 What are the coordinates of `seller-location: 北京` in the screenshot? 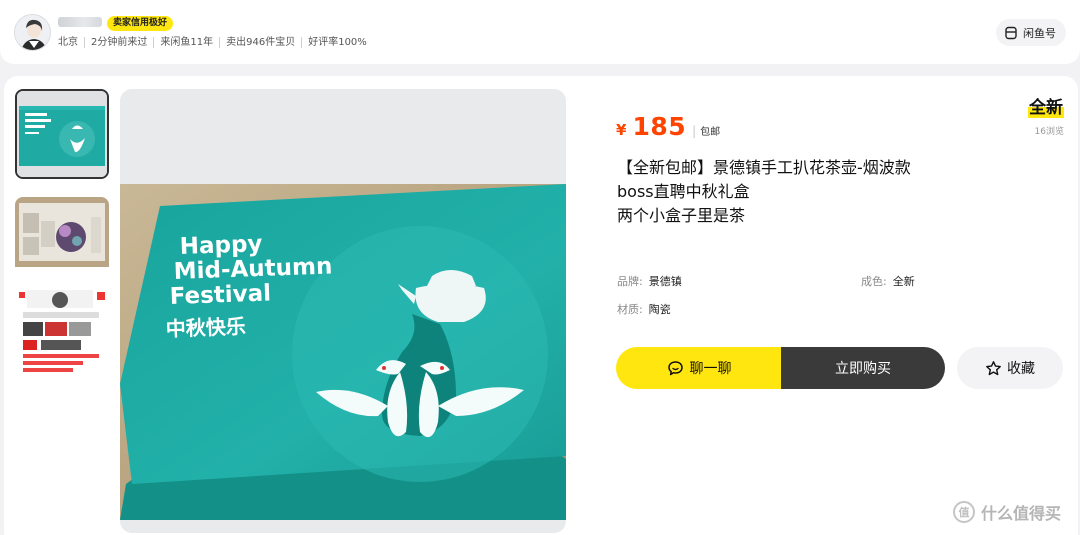 It's located at (68, 42).